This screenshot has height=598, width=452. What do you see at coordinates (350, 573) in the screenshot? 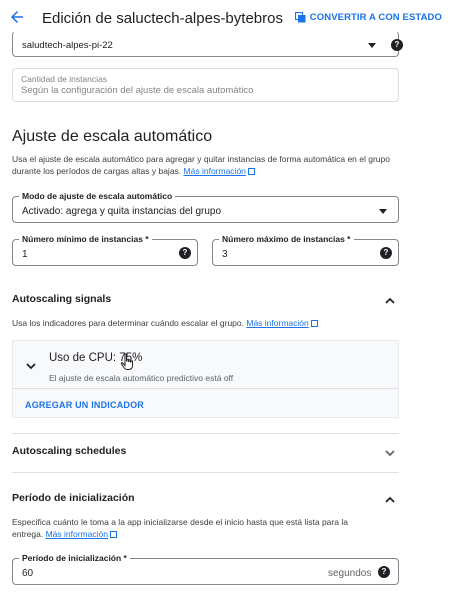
I see `init-period-unit: segundos` at bounding box center [350, 573].